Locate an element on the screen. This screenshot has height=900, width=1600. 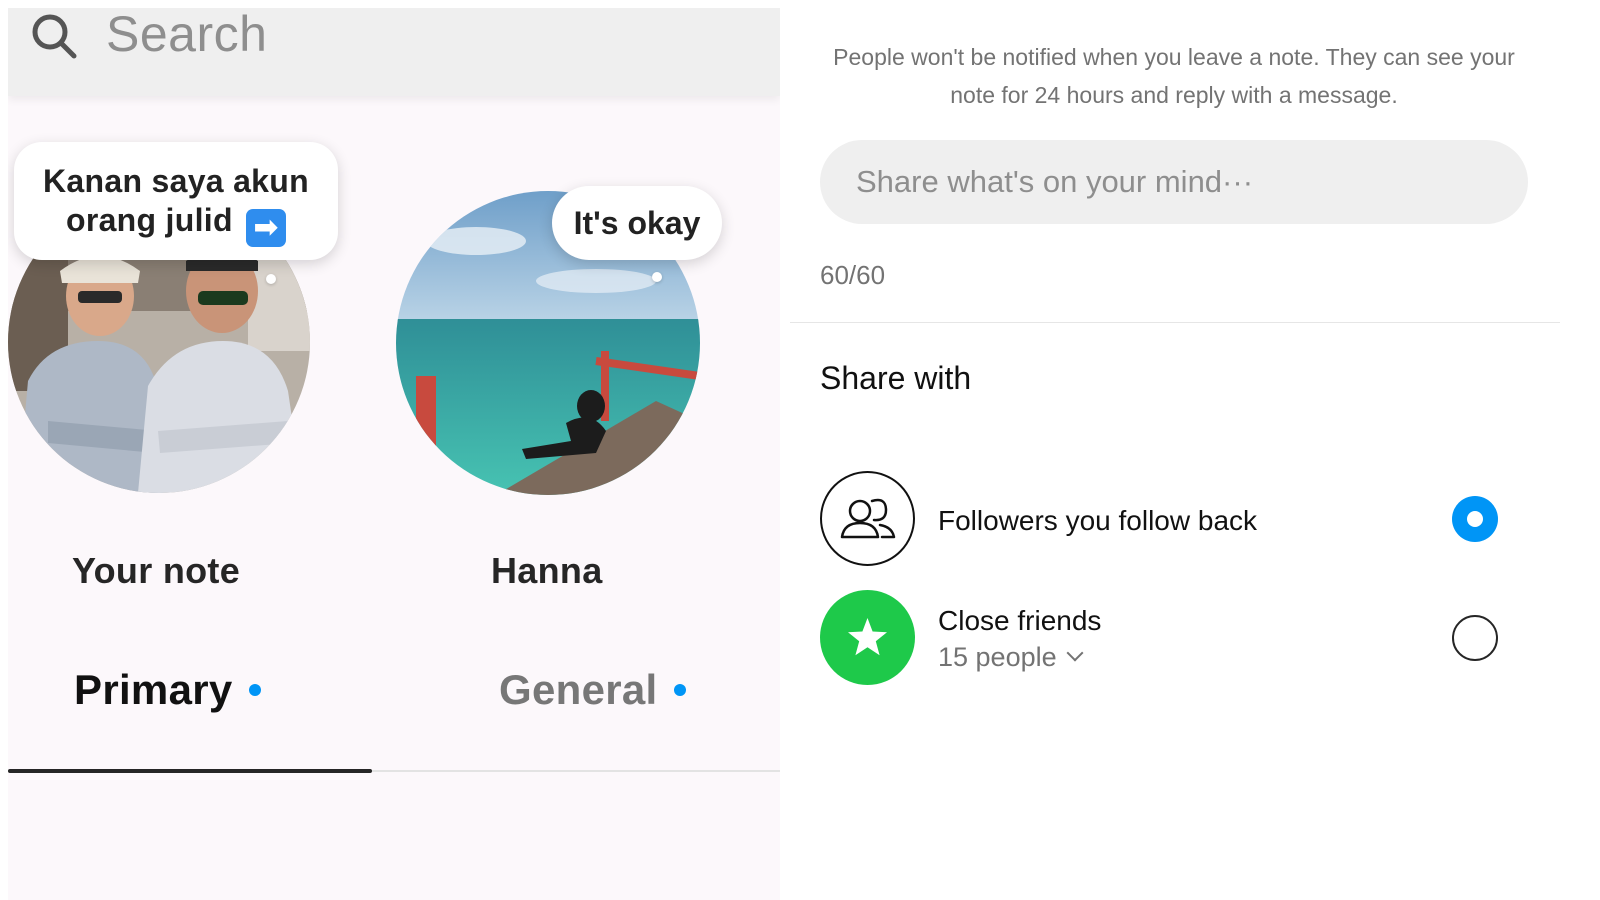
tab-active-indicator is located at coordinates (190, 771).